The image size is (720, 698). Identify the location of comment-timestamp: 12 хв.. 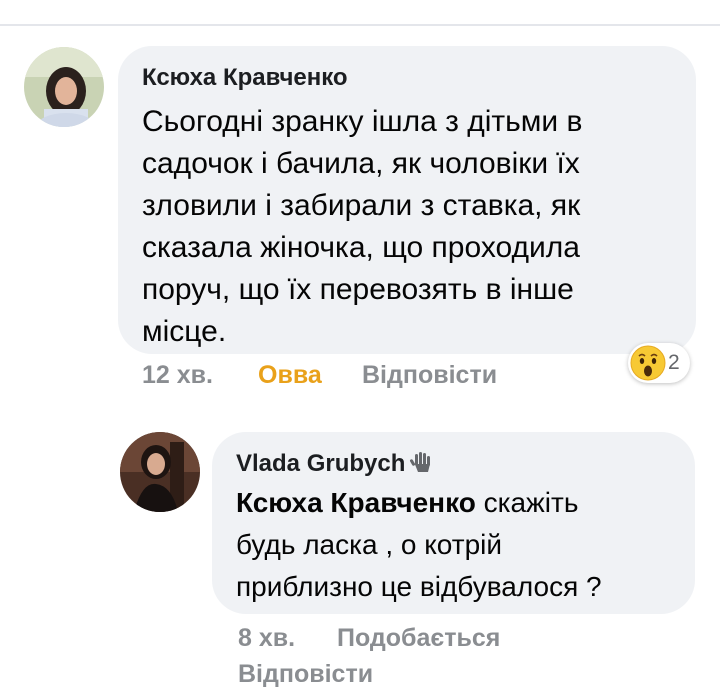
(177, 375).